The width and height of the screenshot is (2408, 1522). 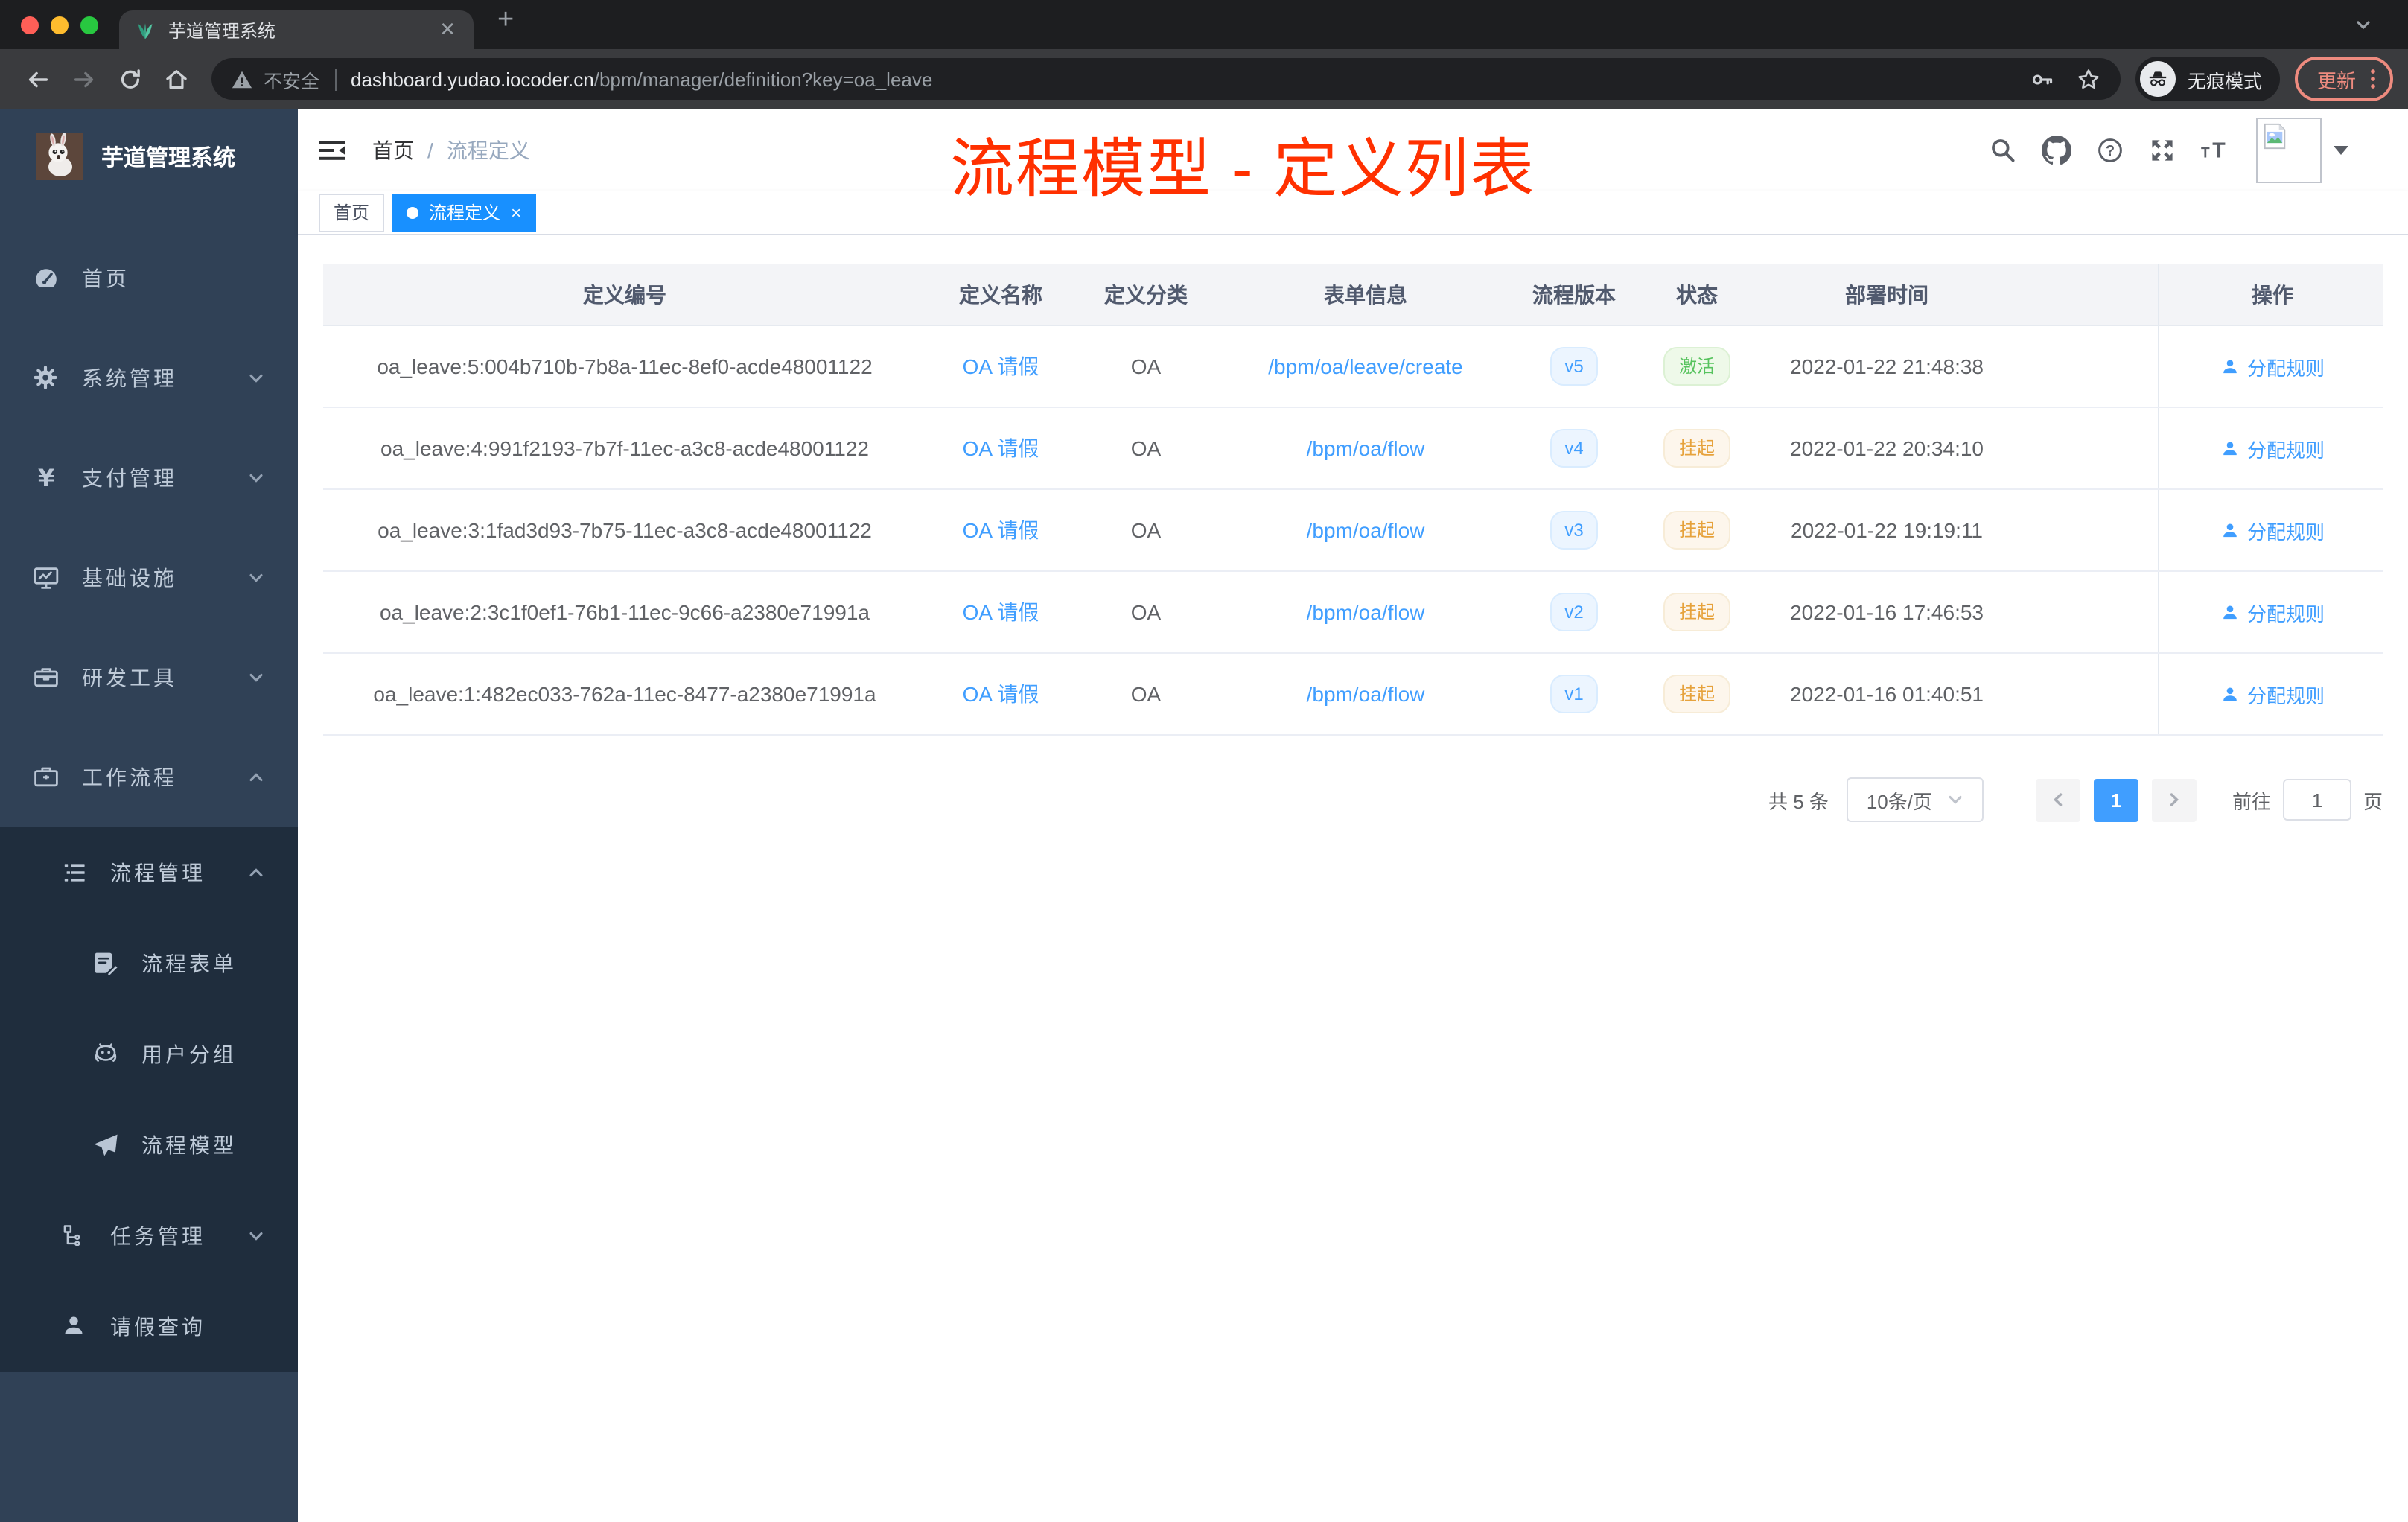 I want to click on view-tag: 首页, so click(x=352, y=212).